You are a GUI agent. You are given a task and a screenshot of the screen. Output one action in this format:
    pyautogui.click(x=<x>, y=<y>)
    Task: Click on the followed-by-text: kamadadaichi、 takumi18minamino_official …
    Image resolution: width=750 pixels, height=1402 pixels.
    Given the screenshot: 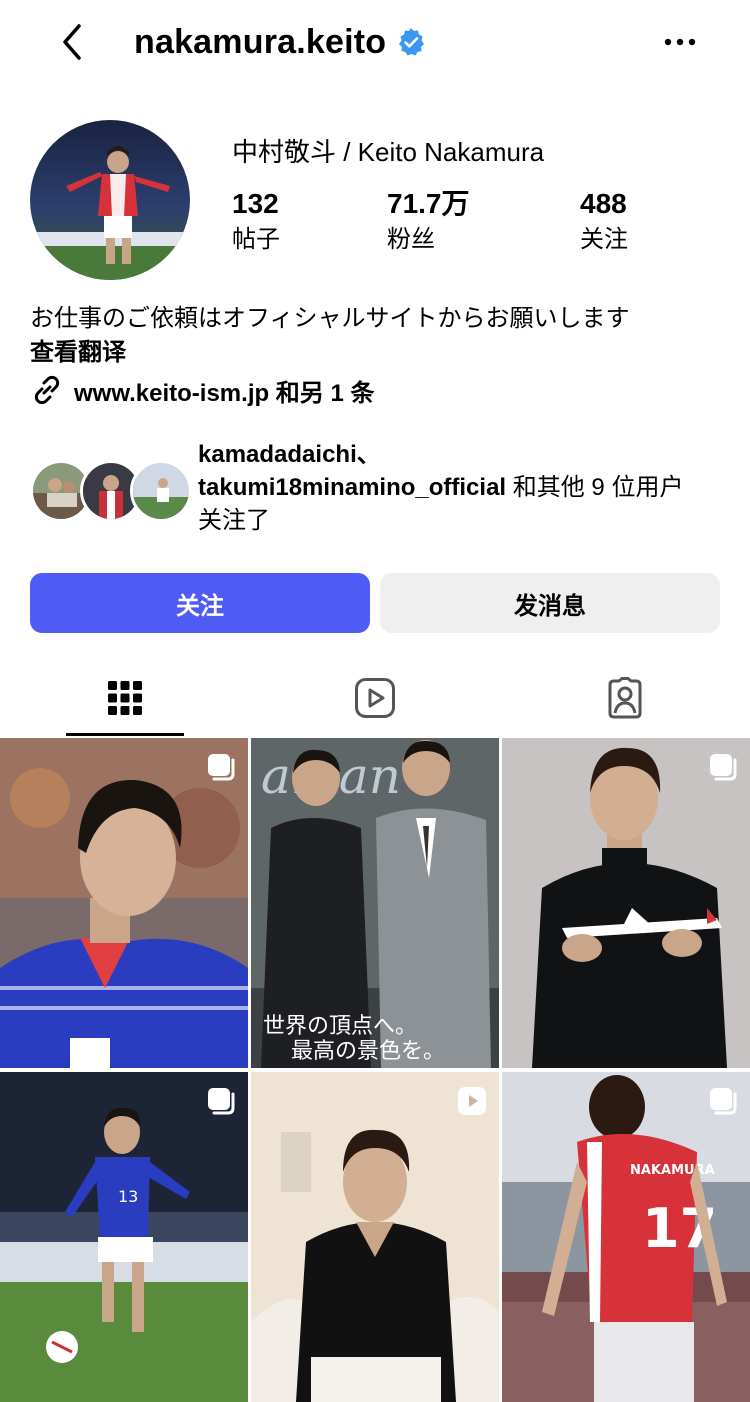 What is the action you would take?
    pyautogui.click(x=440, y=487)
    